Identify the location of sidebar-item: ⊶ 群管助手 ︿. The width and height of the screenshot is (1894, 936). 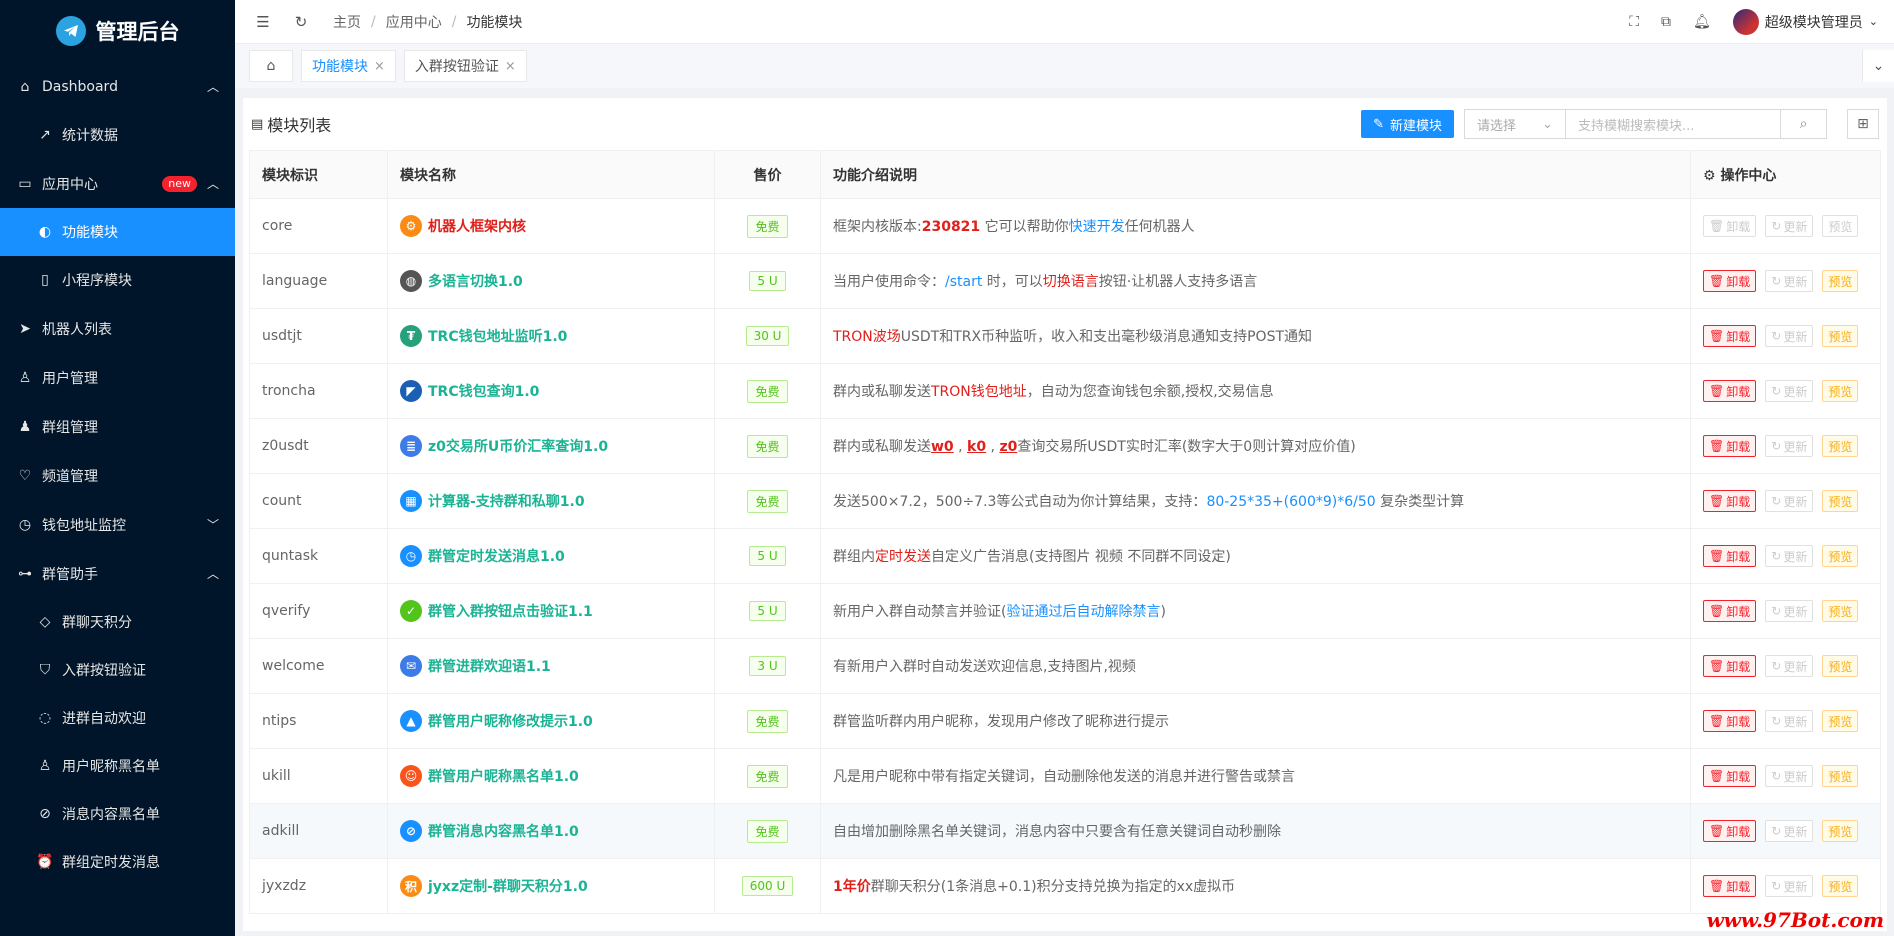
(117, 573).